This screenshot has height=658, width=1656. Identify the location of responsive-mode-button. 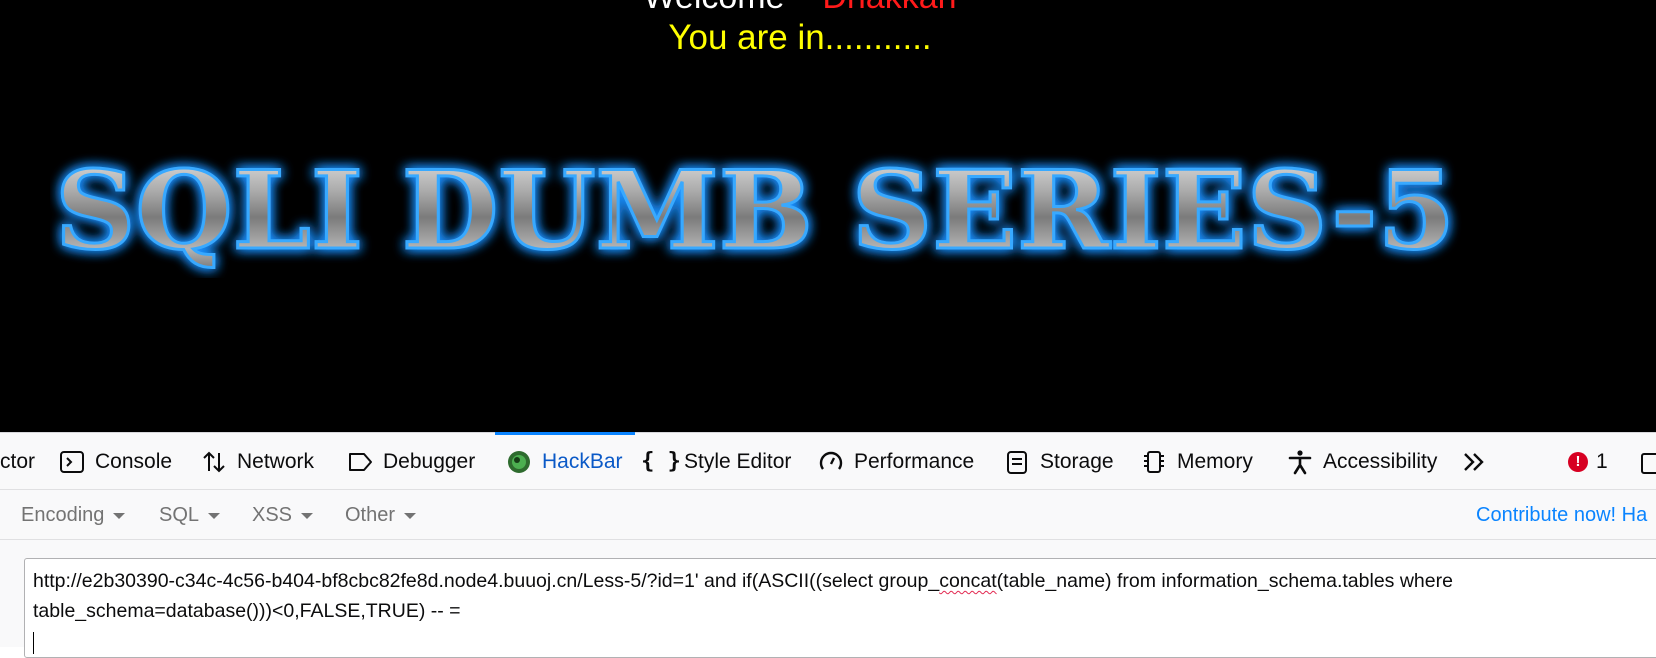
(1646, 461).